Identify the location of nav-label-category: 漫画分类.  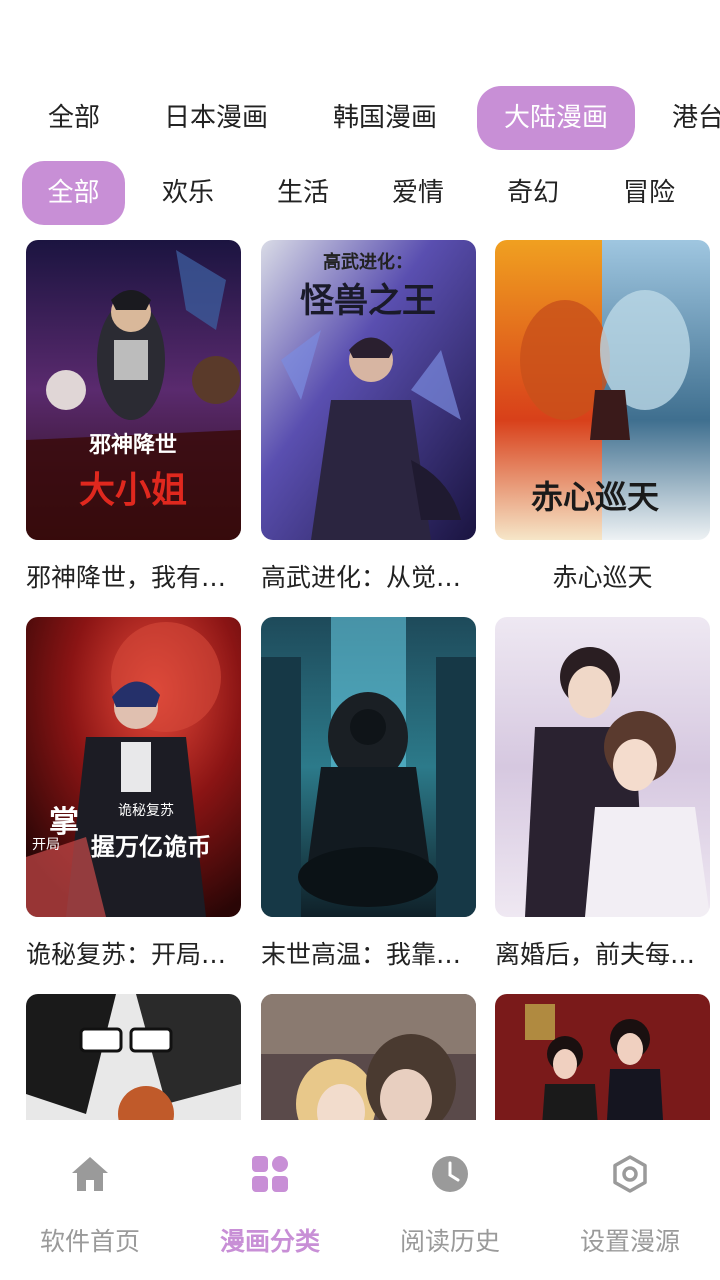
(269, 1241).